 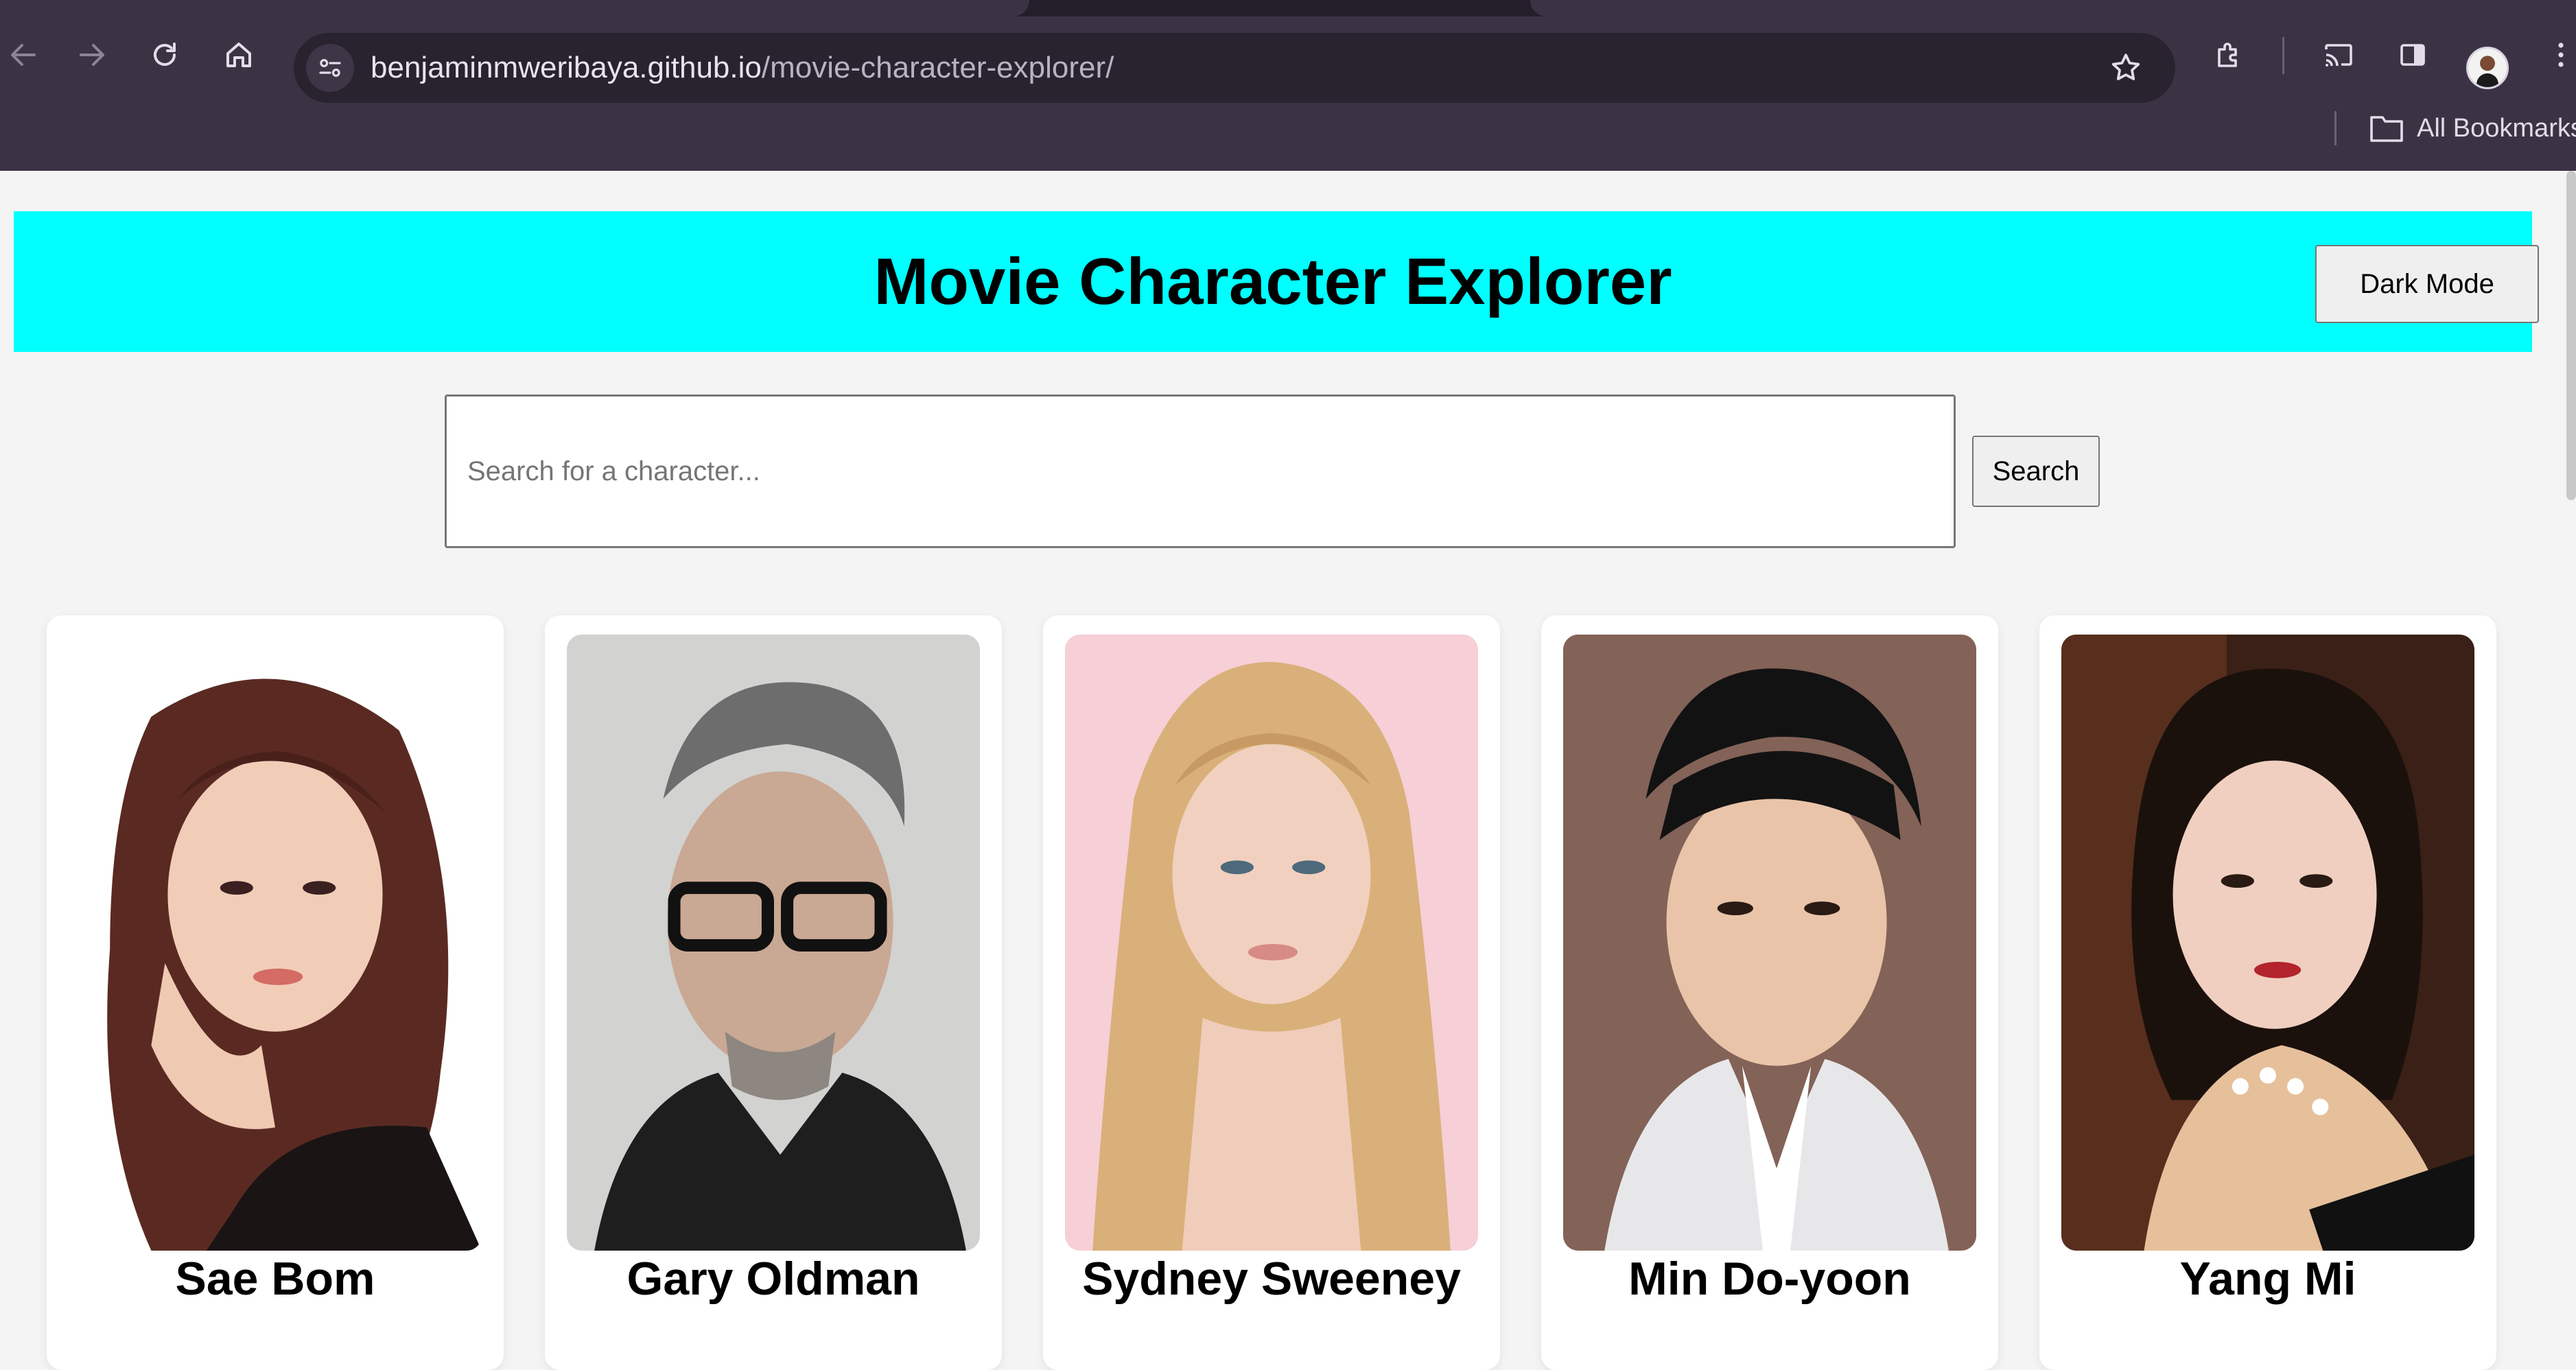 I want to click on dark-mode-button: Dark Mode, so click(x=2427, y=284).